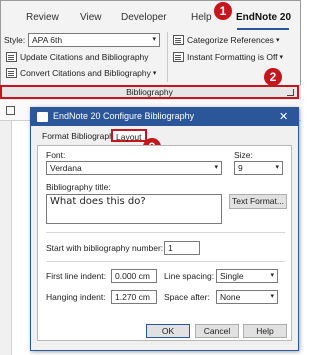 The height and width of the screenshot is (355, 320). Describe the element at coordinates (134, 297) in the screenshot. I see `hanging-indent-field: 1.270 cm` at that location.